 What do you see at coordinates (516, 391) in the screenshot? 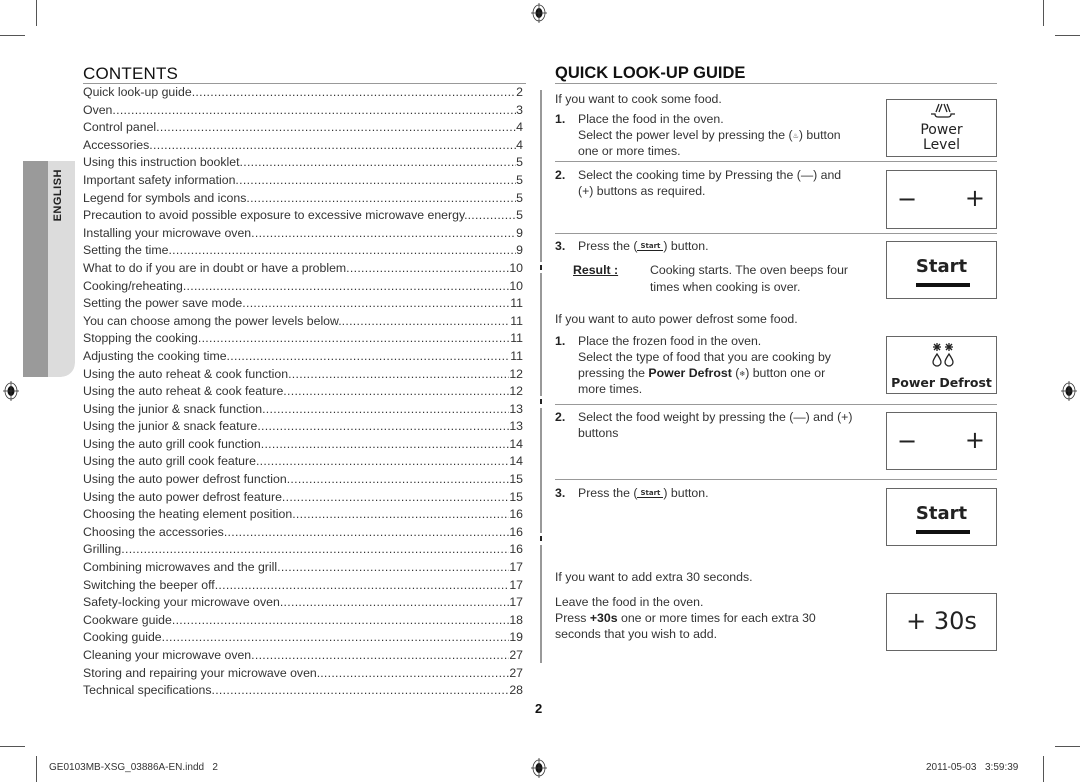
I see `toc-entry-page: 12` at bounding box center [516, 391].